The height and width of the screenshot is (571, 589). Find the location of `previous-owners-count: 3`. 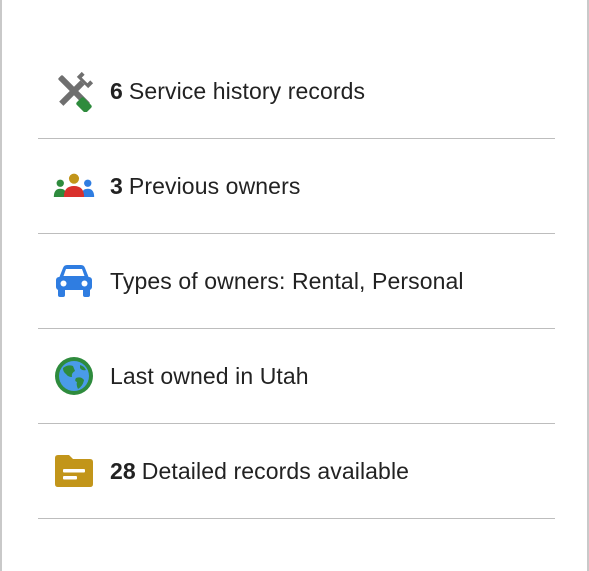

previous-owners-count: 3 is located at coordinates (116, 185).